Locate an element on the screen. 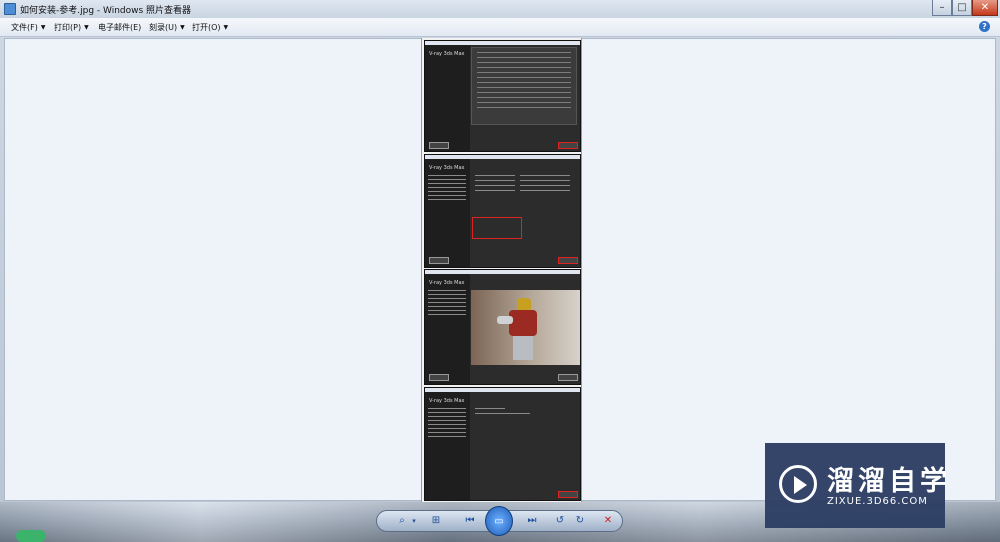 The height and width of the screenshot is (542, 1000). rotate-clockwise-icon: ↻ is located at coordinates (580, 521).